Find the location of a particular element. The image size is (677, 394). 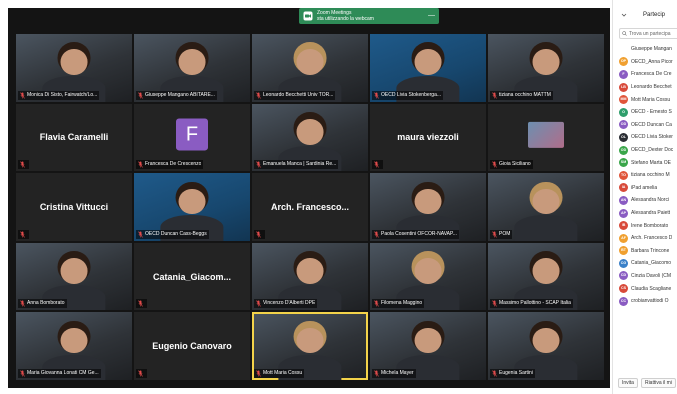

participant-list-item: OP OECD_Anna Picor is located at coordinates (645, 62).